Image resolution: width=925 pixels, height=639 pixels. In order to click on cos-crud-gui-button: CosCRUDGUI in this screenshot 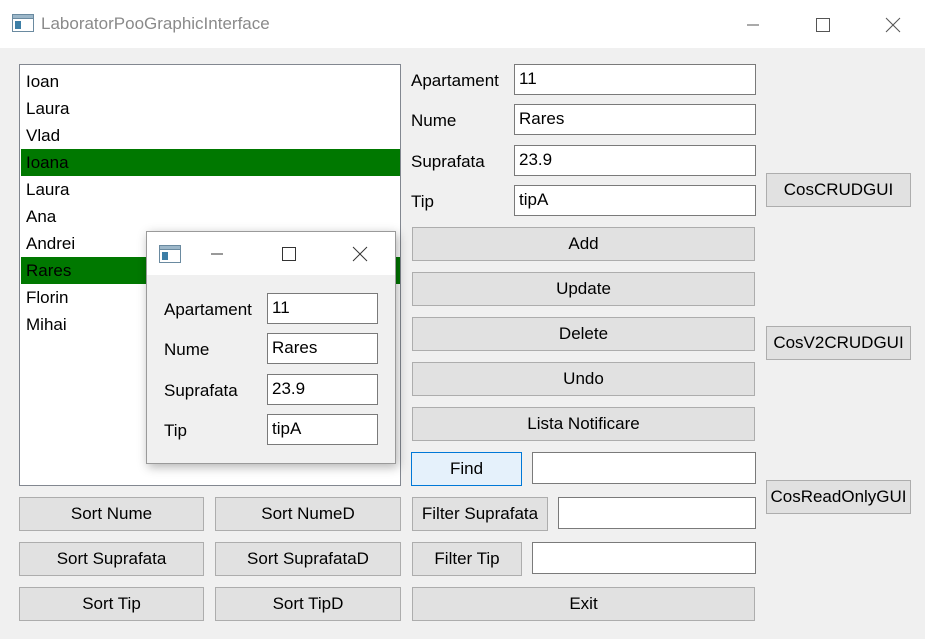, I will do `click(838, 190)`.